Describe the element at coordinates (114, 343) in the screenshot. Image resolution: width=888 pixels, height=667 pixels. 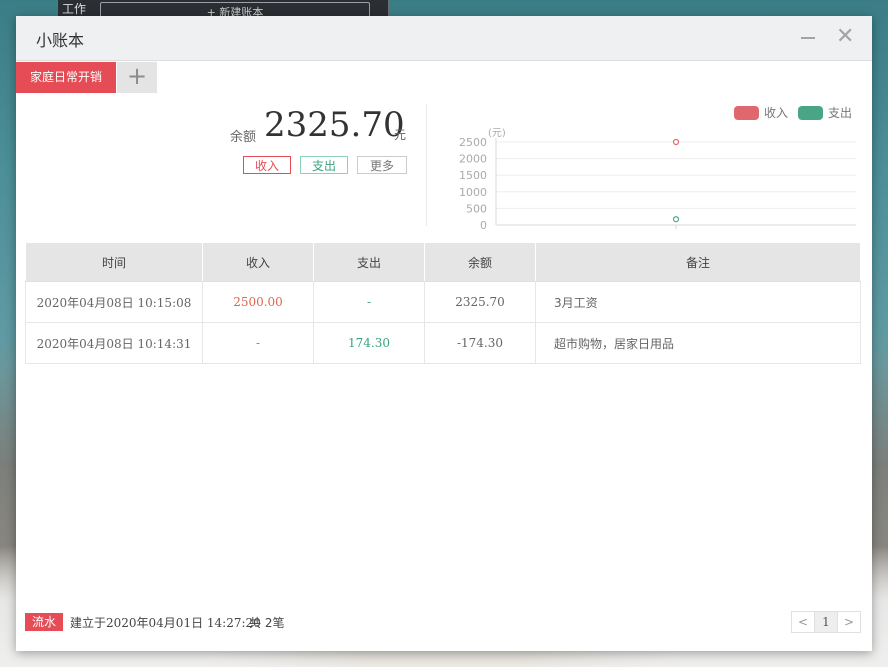
I see `cell-time: 2020年04月08日 10:14:31` at that location.